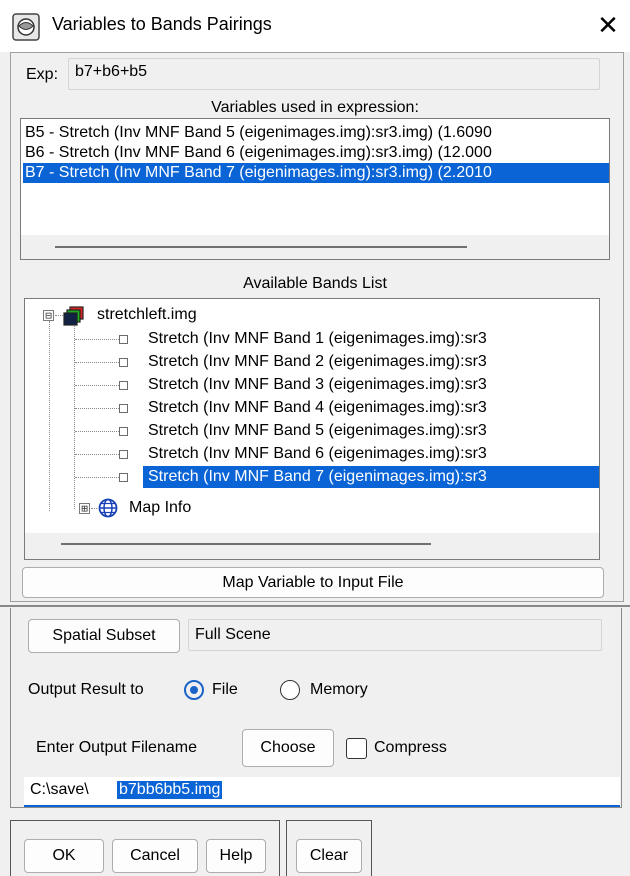  I want to click on output-result-label: Output Result to, so click(86, 689).